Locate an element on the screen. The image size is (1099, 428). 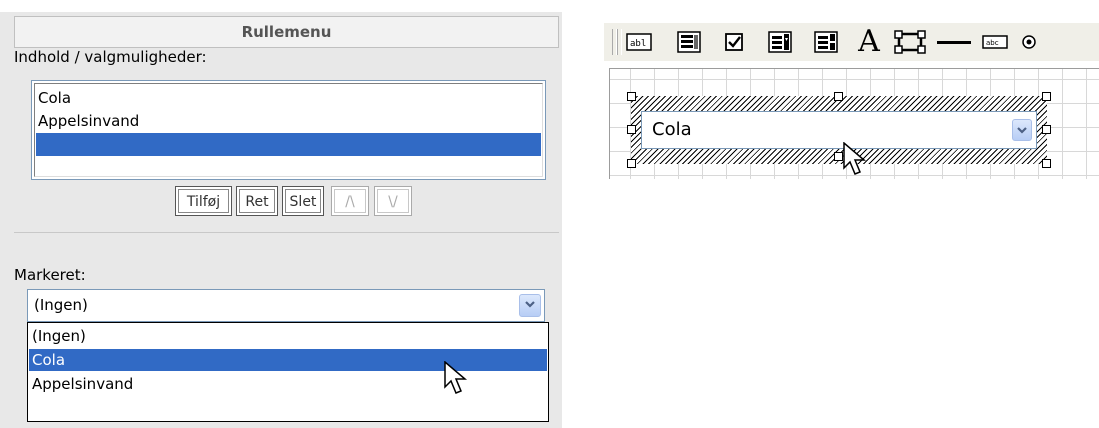
list-item: Appelsinvand is located at coordinates (288, 121).